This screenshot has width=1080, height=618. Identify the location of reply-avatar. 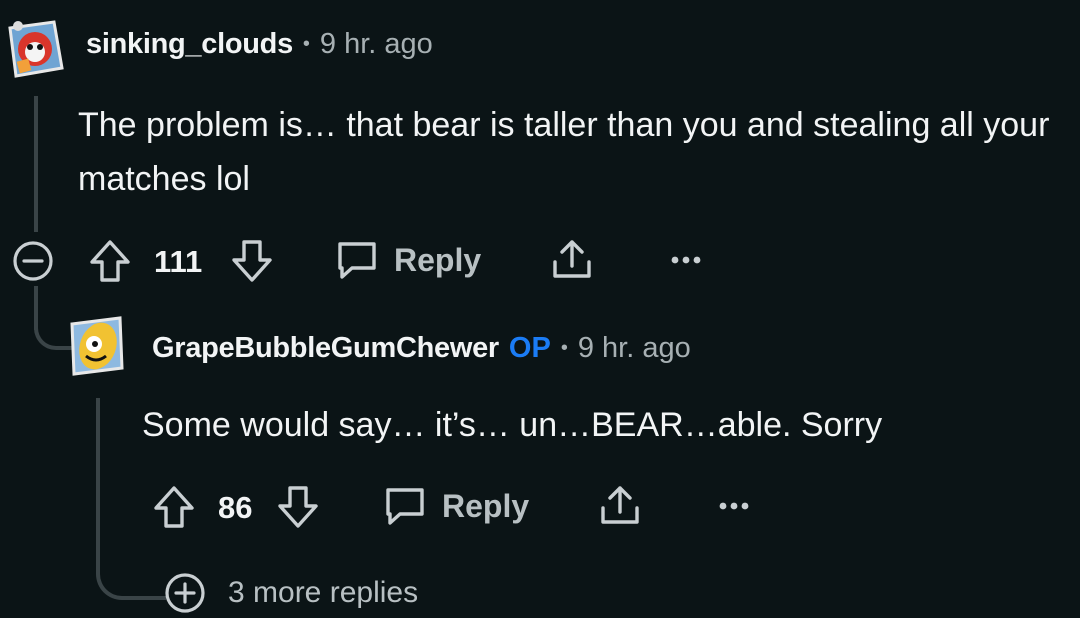
(96, 345).